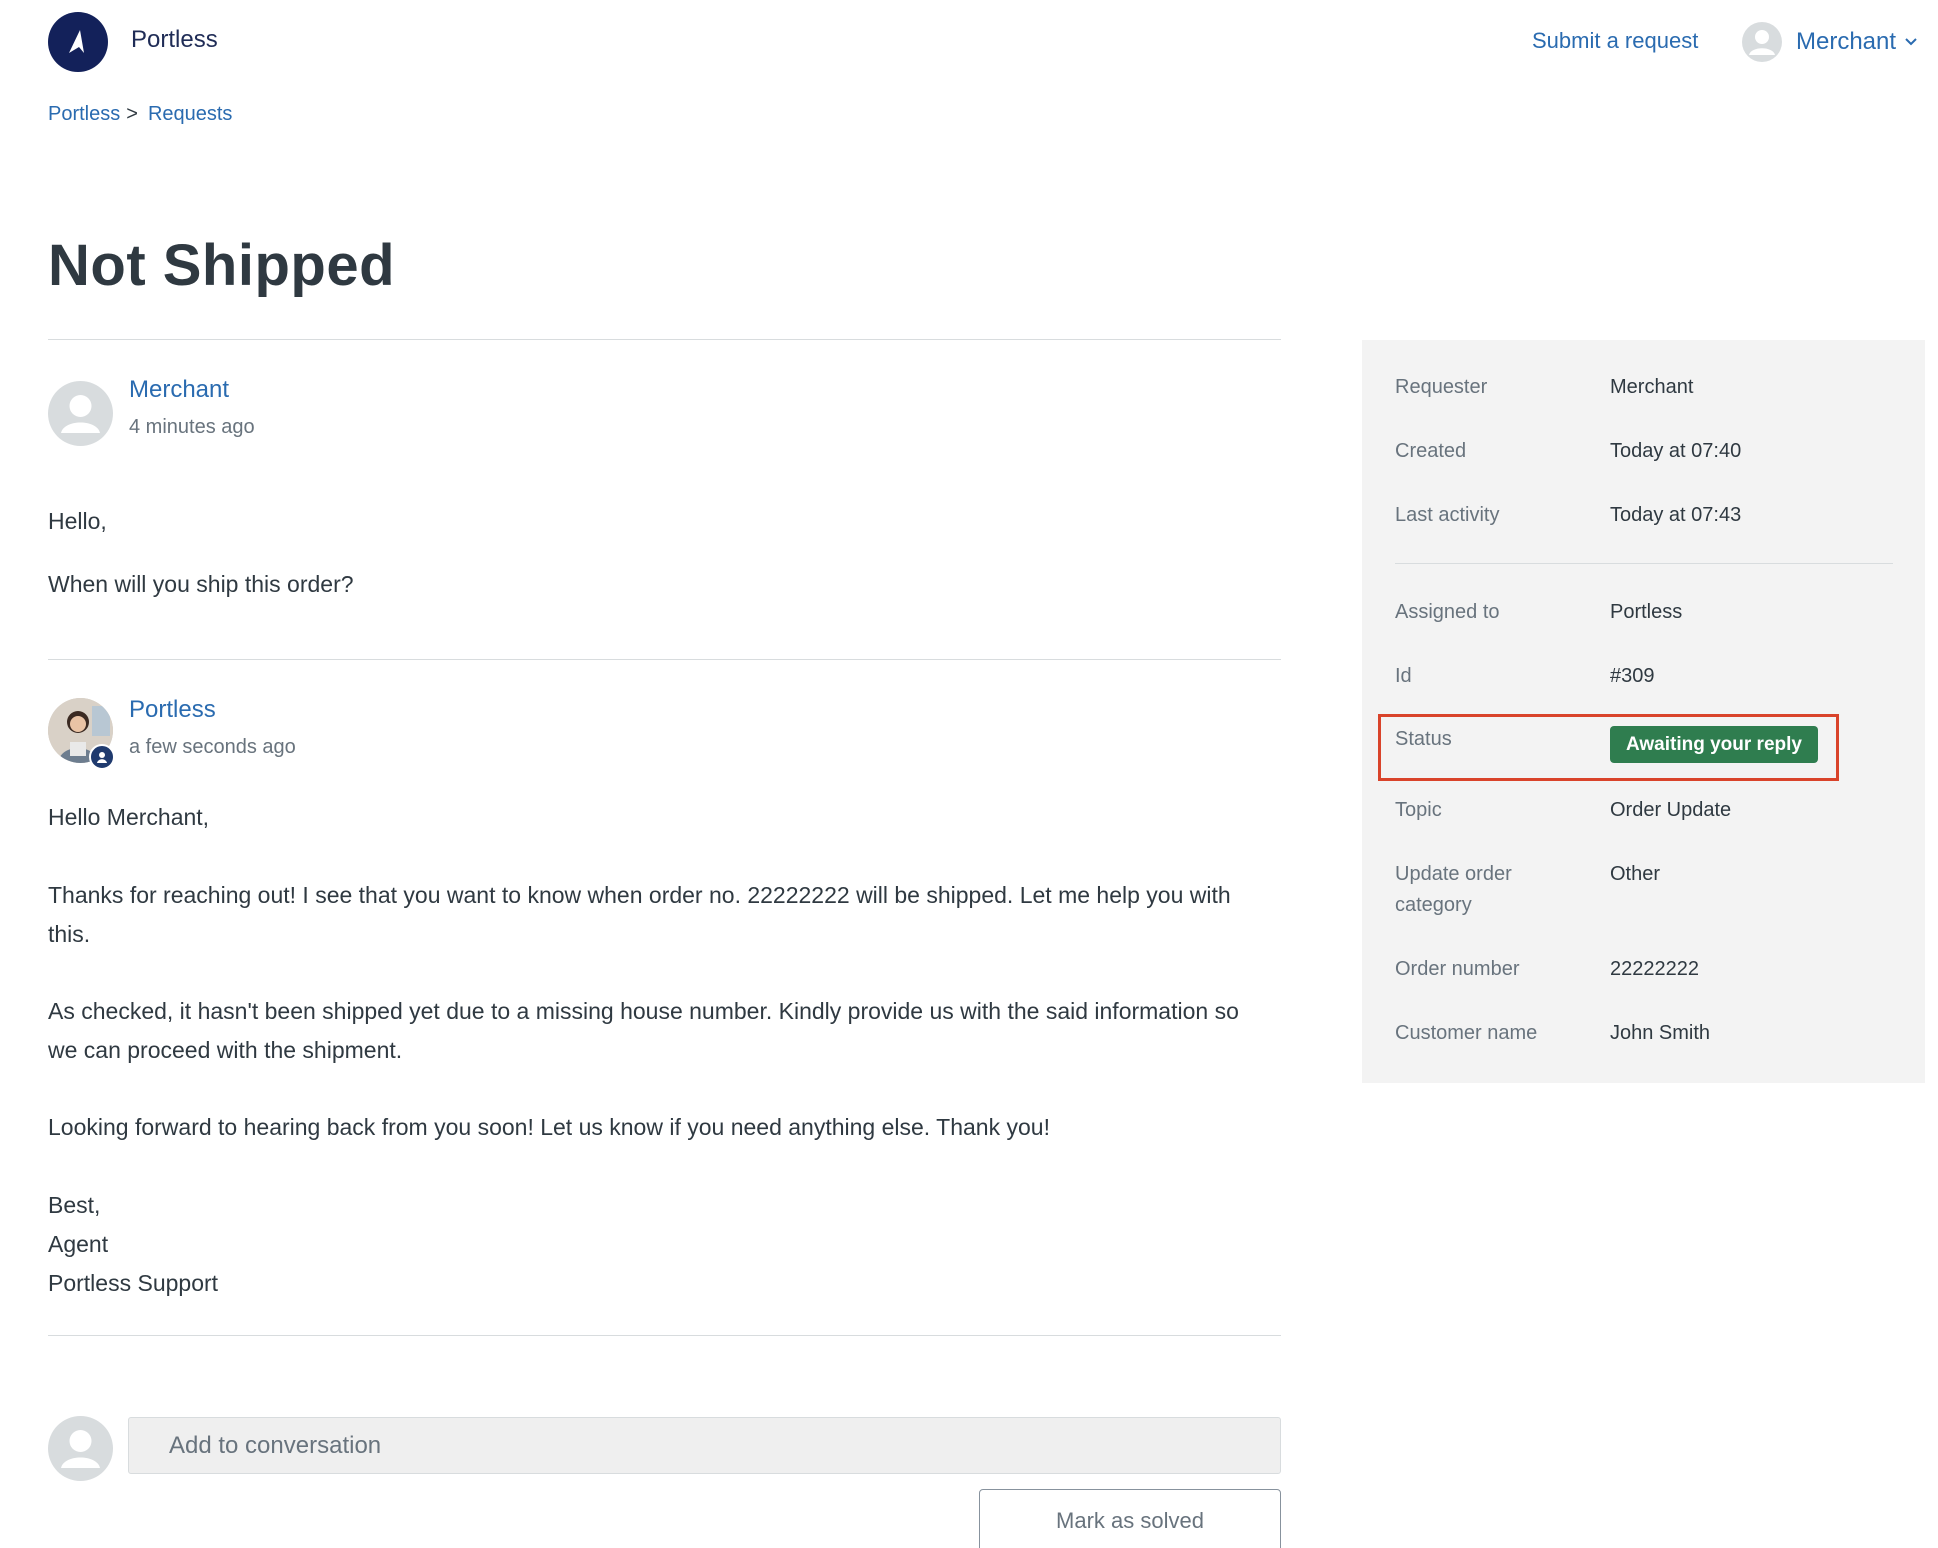  What do you see at coordinates (1453, 874) in the screenshot?
I see `category-label-line1: Update order` at bounding box center [1453, 874].